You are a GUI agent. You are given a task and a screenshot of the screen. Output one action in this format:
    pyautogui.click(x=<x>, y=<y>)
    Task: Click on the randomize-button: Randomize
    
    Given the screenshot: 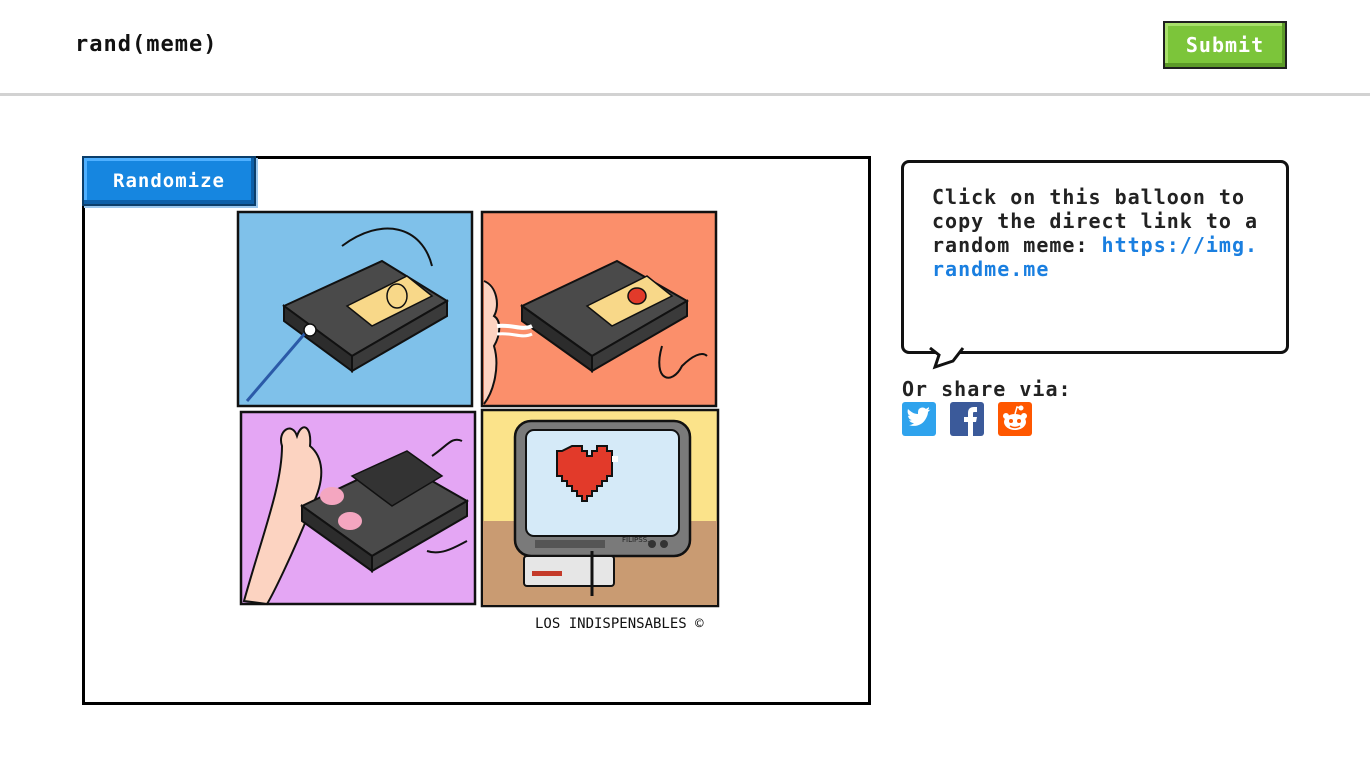 What is the action you would take?
    pyautogui.click(x=169, y=181)
    